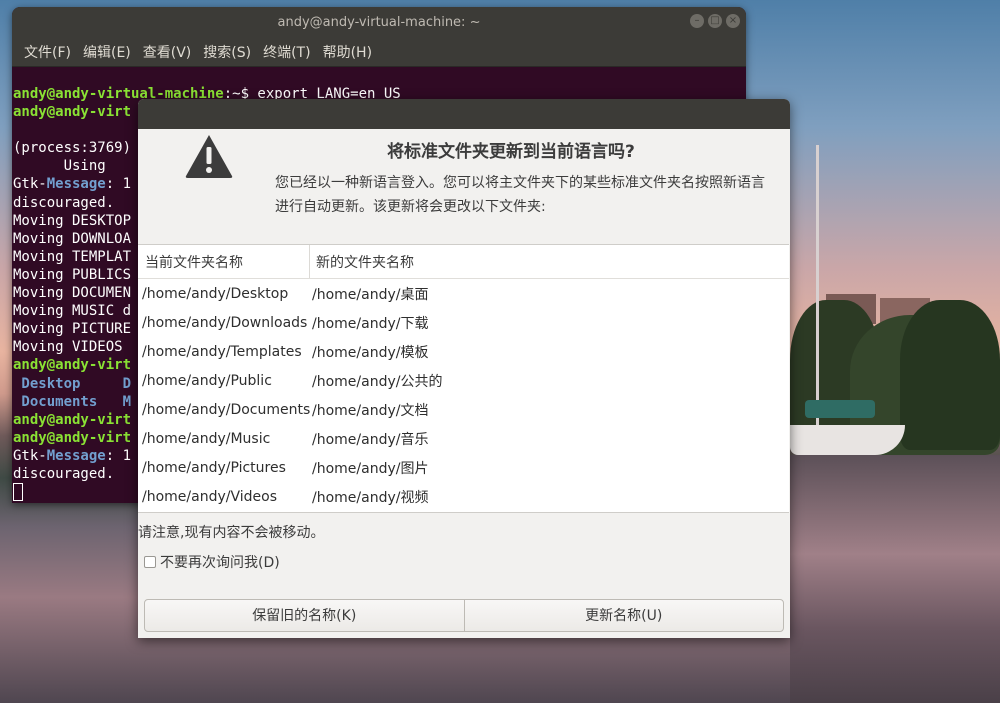 The image size is (1000, 703). I want to click on current-path: /home/andy/Downloads, so click(225, 323).